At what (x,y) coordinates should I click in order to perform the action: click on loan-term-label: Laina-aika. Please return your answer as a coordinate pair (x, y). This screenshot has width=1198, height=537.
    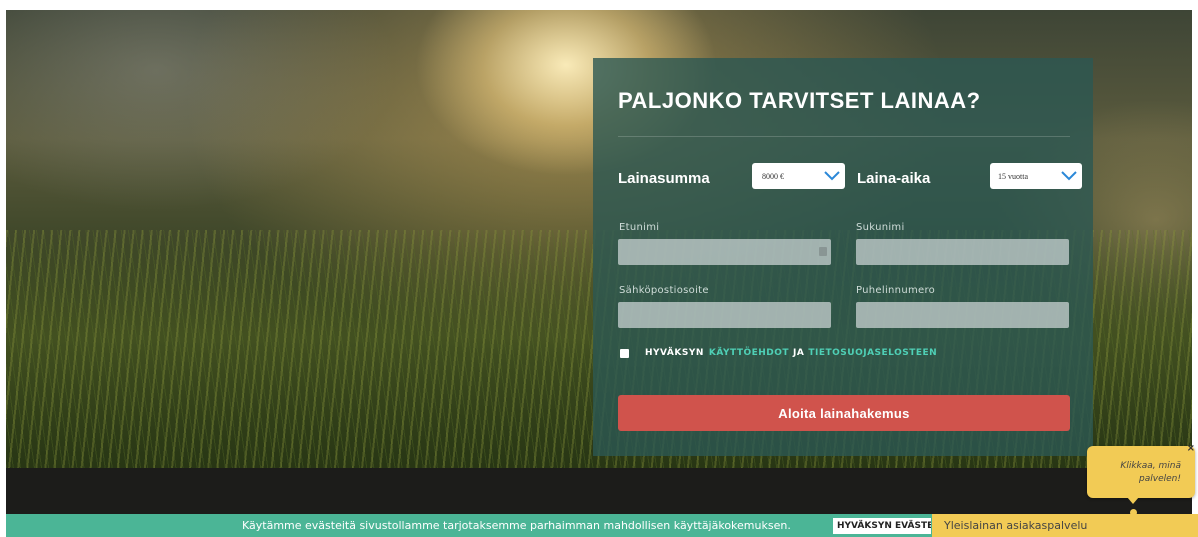
    Looking at the image, I should click on (894, 178).